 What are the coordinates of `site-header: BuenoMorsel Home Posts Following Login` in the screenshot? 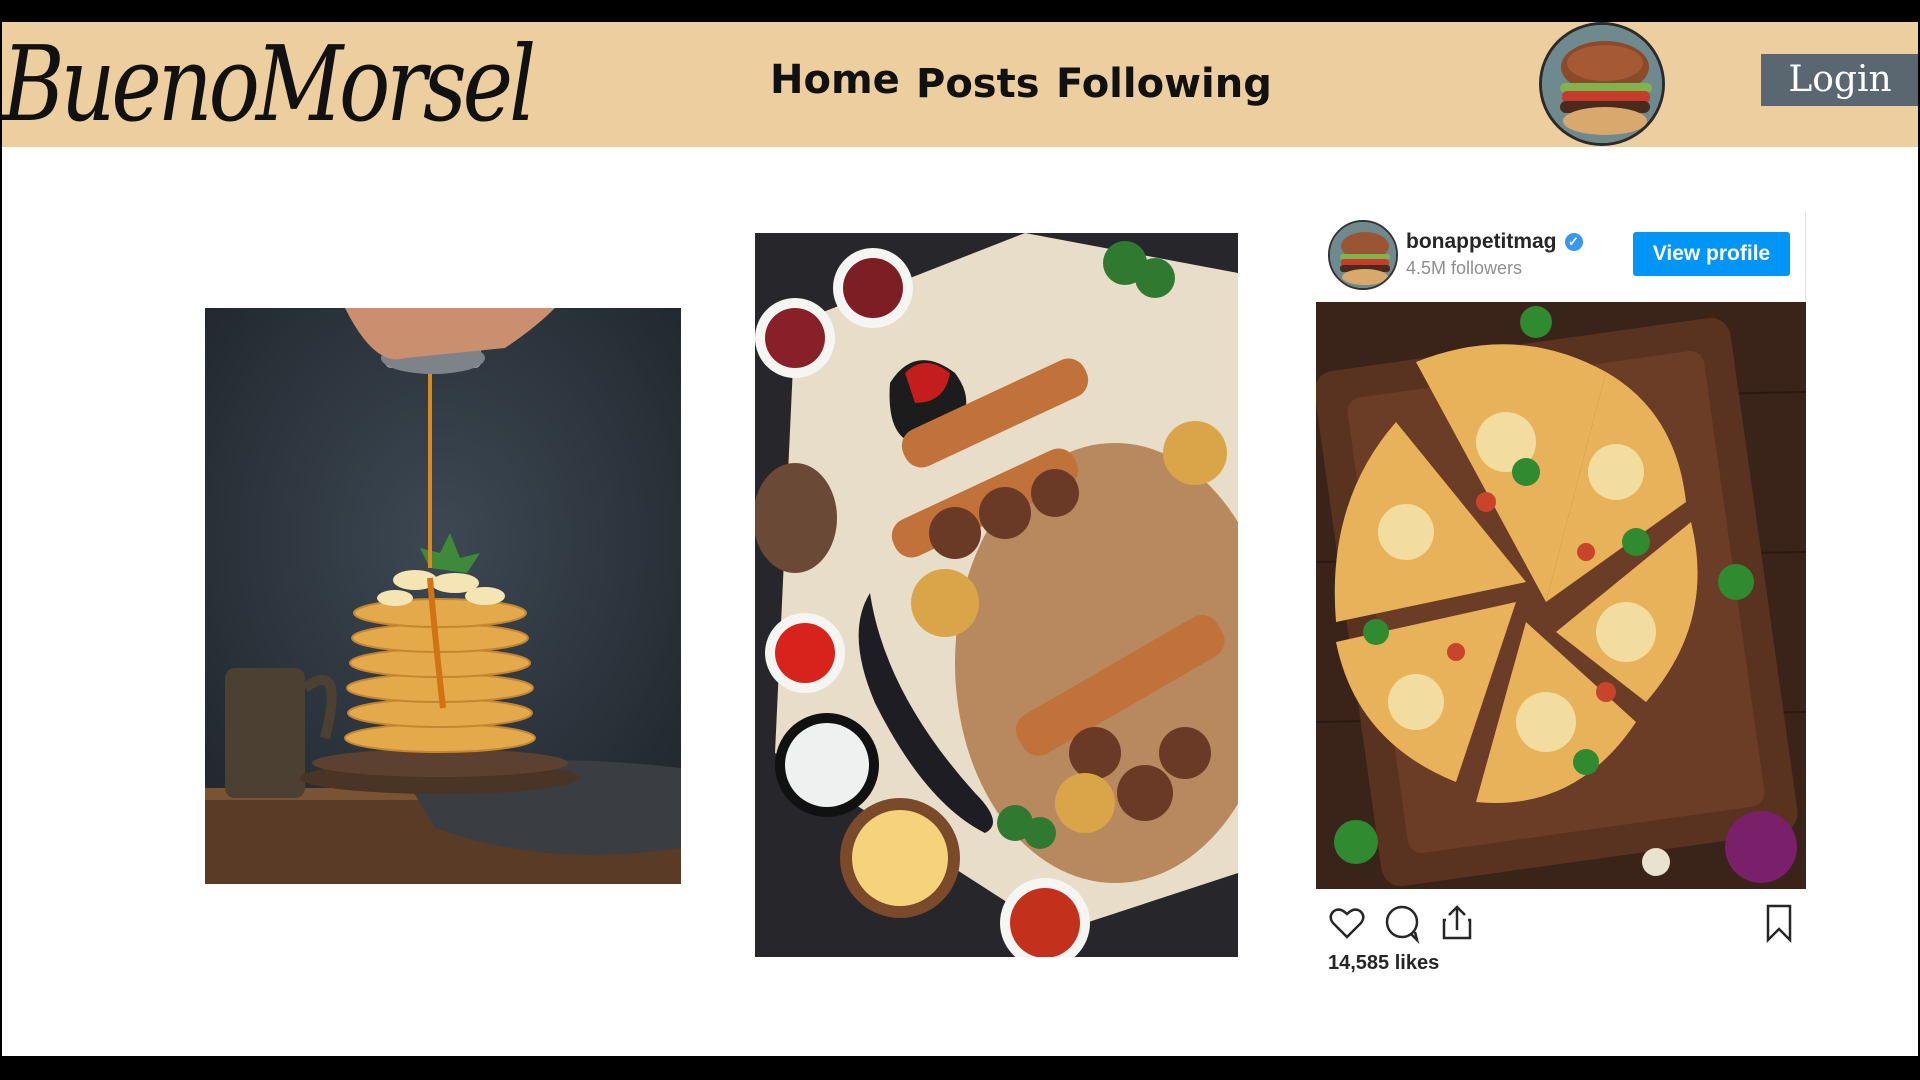 It's located at (960, 84).